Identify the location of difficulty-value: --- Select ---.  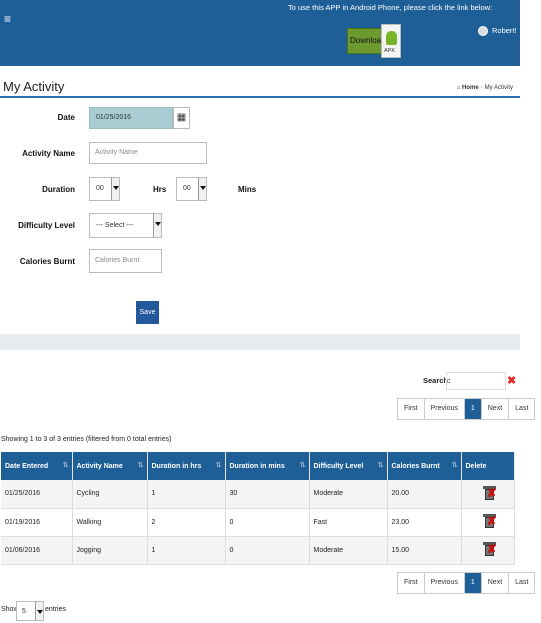
(115, 225).